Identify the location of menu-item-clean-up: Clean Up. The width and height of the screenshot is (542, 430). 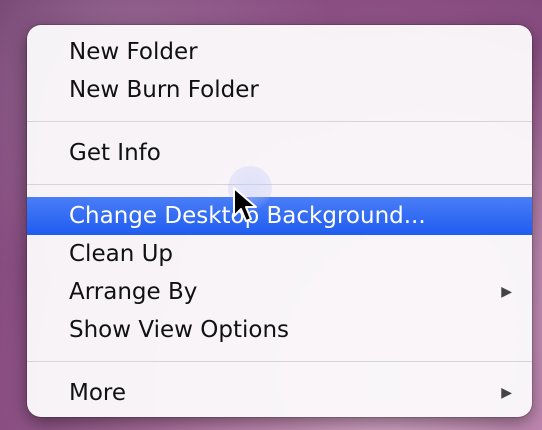
(279, 254).